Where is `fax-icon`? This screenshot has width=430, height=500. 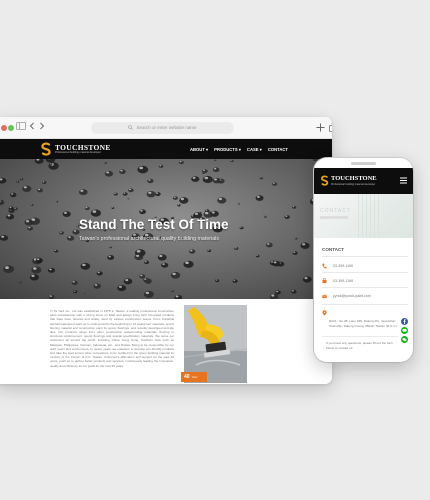 fax-icon is located at coordinates (324, 280).